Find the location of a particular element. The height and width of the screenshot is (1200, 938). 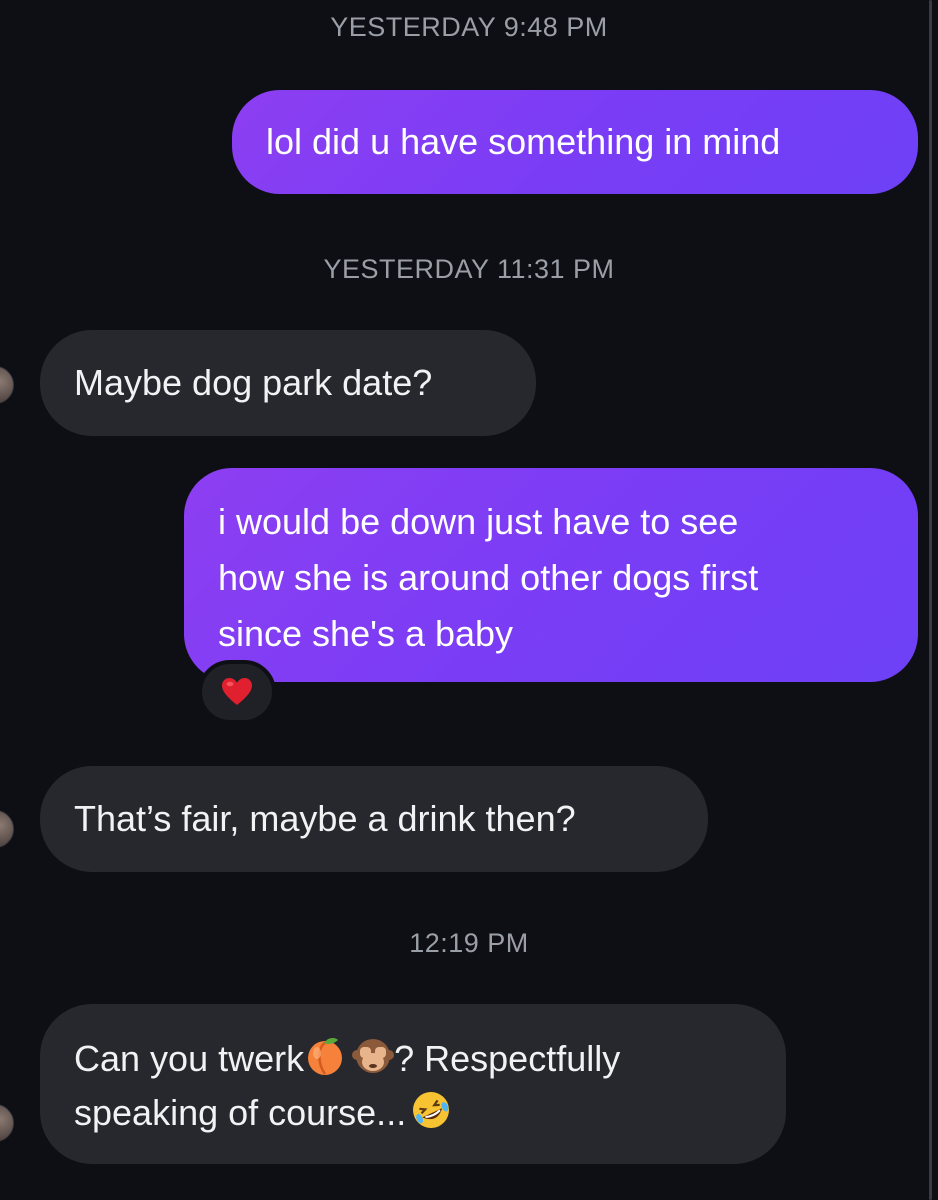

timestamp: 12:19 PM is located at coordinates (469, 943).